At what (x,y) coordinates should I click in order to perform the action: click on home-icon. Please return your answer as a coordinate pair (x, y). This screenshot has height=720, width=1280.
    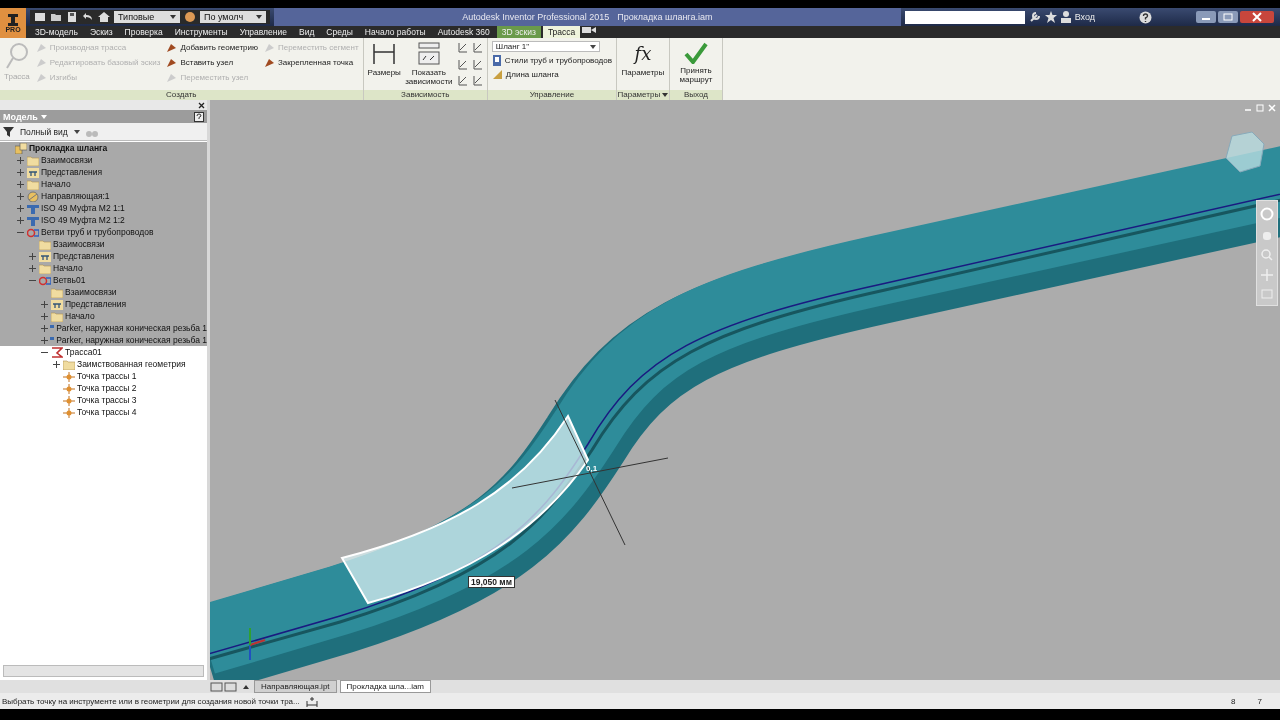
    Looking at the image, I should click on (104, 17).